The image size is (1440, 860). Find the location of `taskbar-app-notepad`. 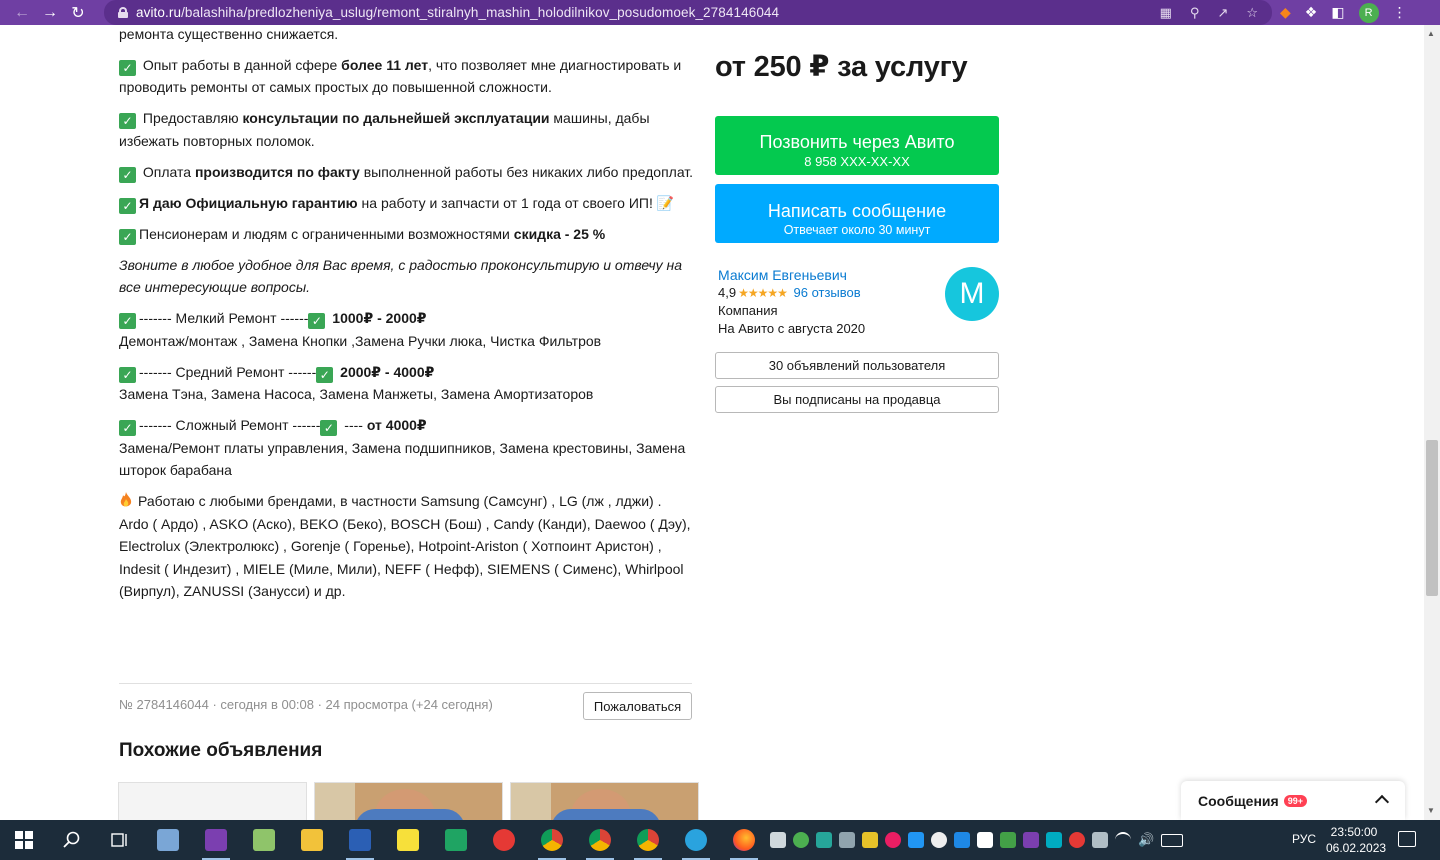

taskbar-app-notepad is located at coordinates (264, 840).